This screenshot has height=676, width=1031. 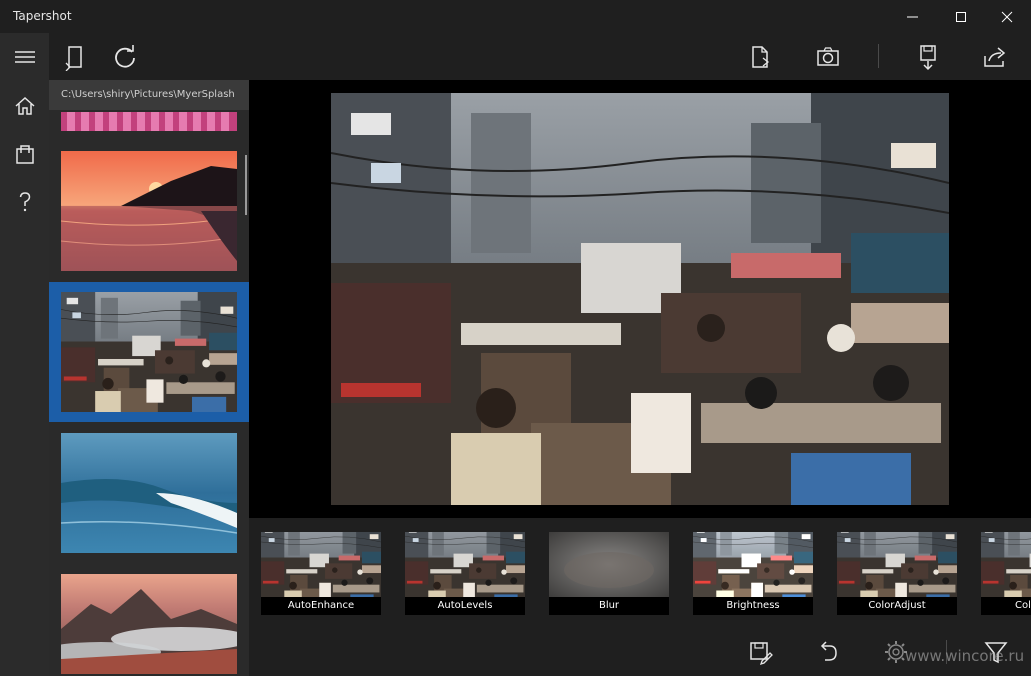 I want to click on filter-brightness: Brightness, so click(x=753, y=573).